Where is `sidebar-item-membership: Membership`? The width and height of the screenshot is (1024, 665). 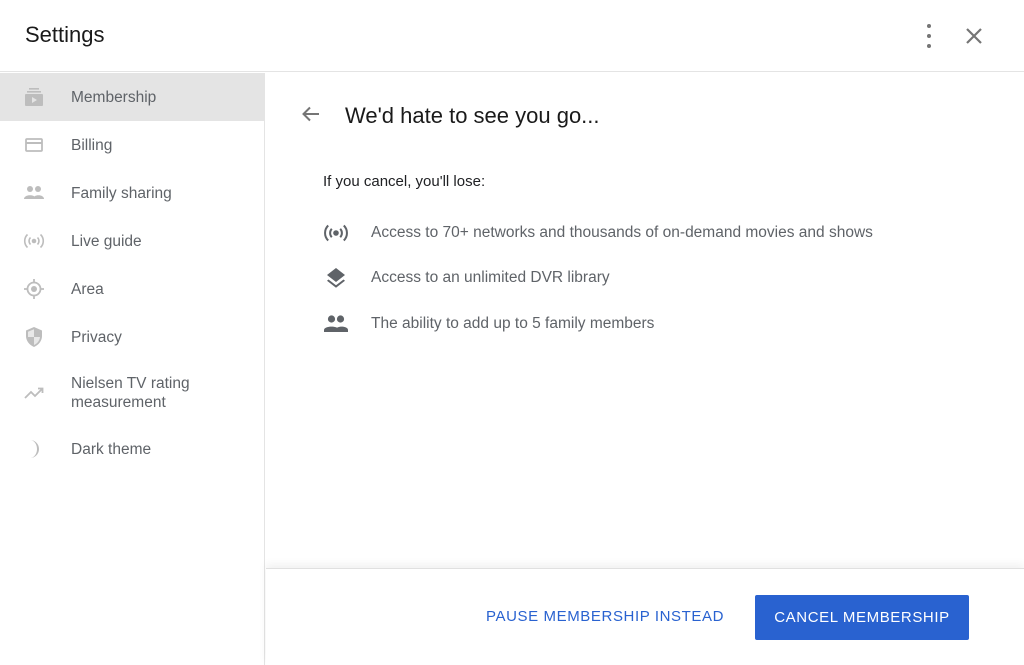 sidebar-item-membership: Membership is located at coordinates (132, 97).